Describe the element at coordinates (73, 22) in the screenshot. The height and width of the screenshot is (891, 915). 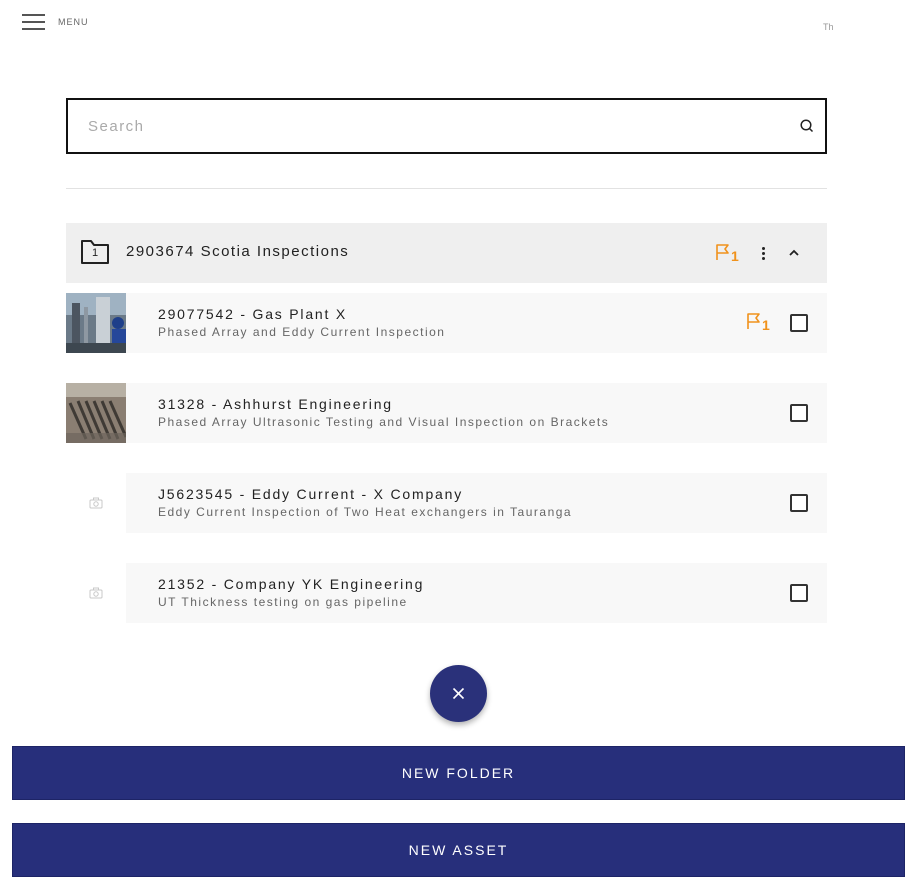
I see `menu-label: MENU` at that location.